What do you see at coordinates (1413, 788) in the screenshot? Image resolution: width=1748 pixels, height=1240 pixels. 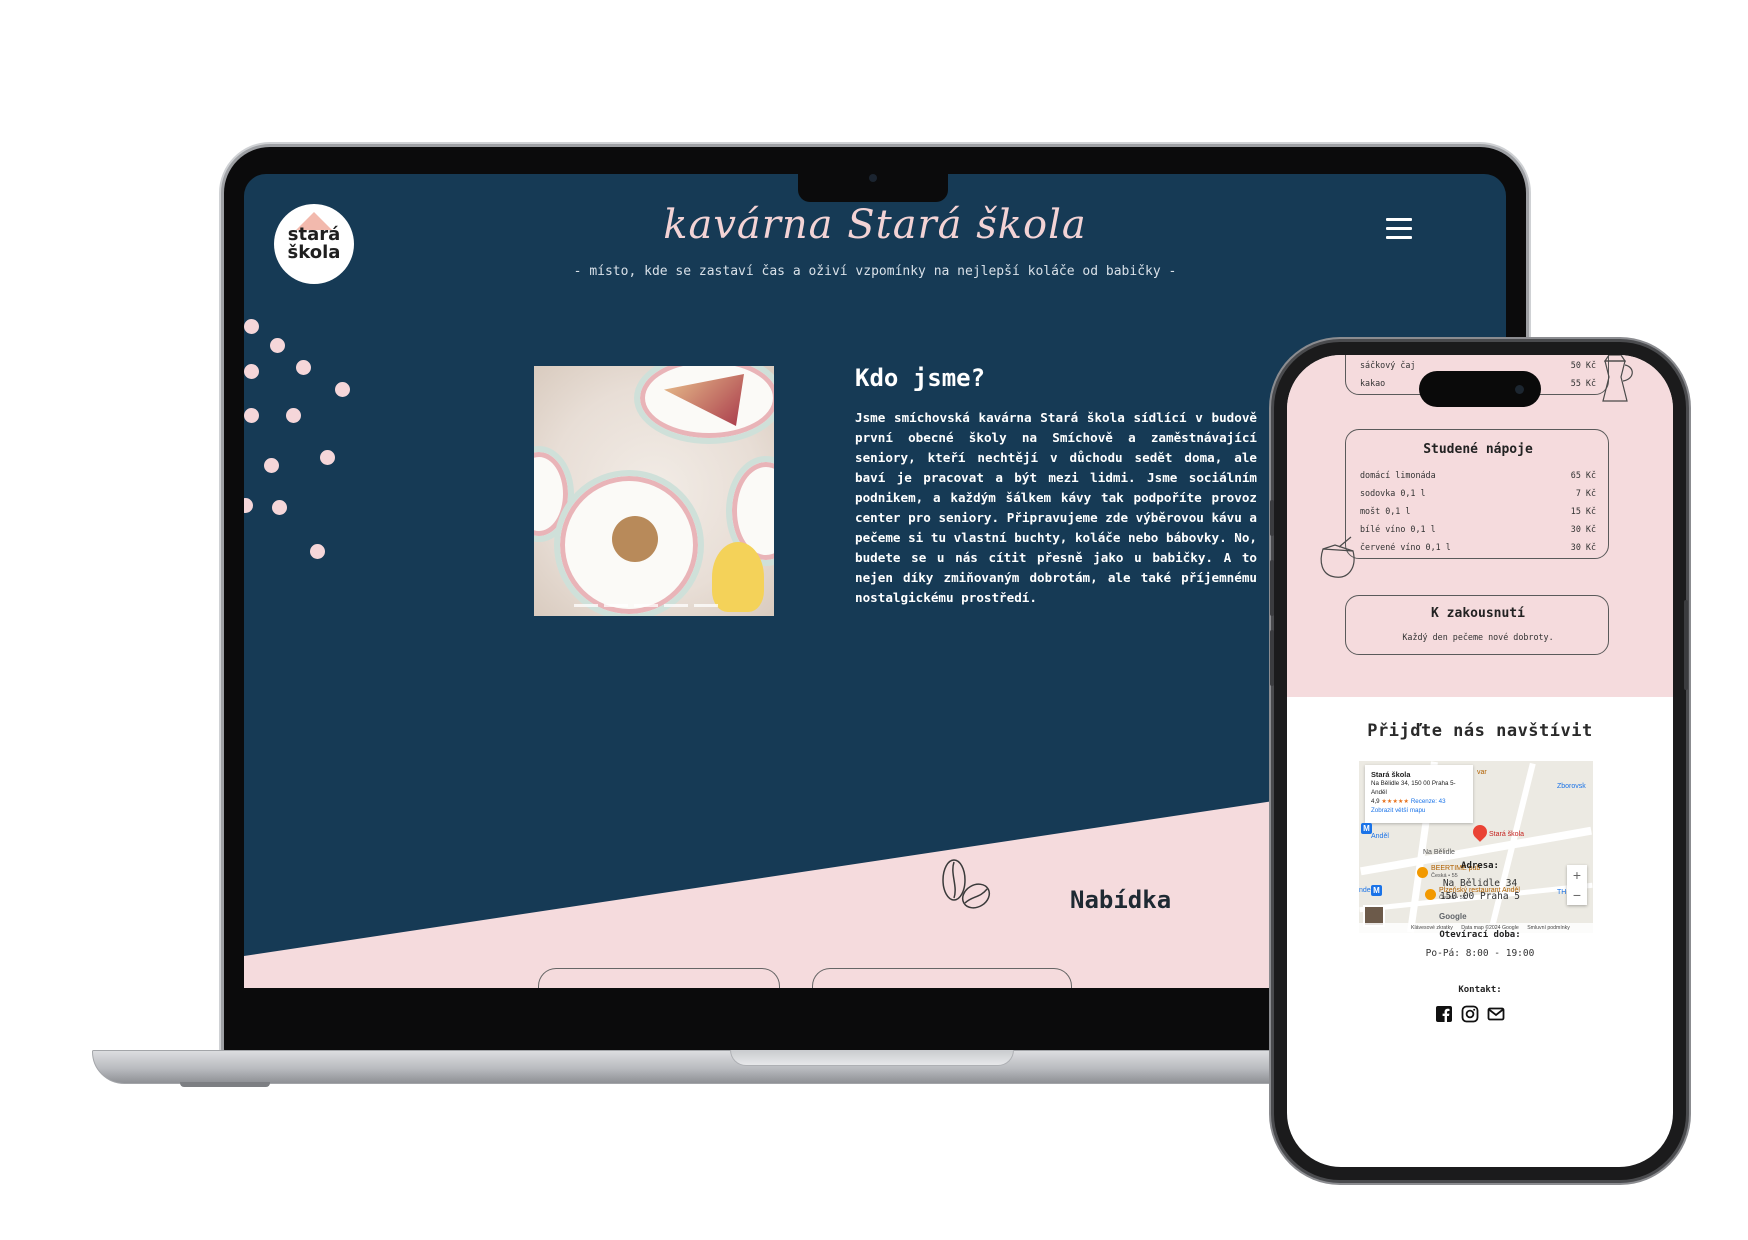 I see `map-place-address: Na Bělidle 34, 150 00 Praha 5-Anděl` at bounding box center [1413, 788].